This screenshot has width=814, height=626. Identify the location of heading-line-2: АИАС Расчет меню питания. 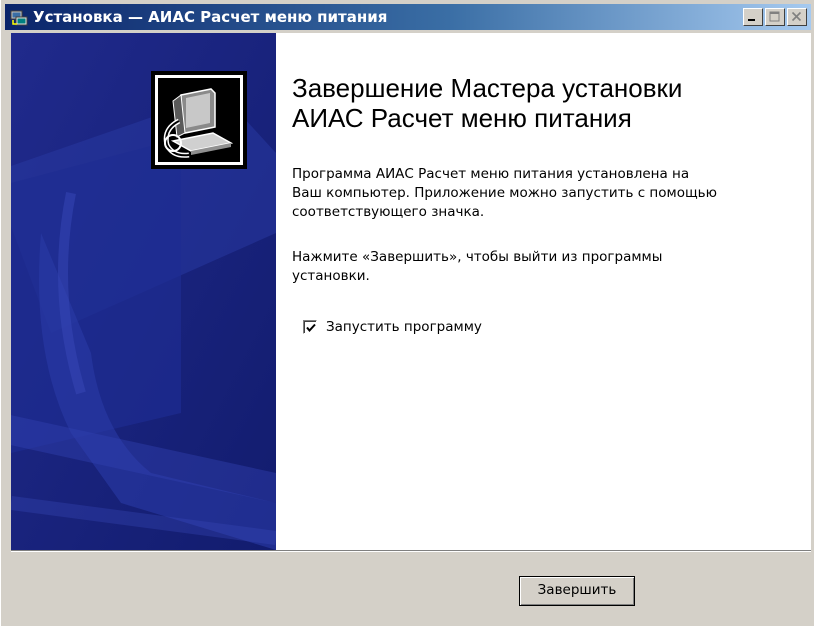
(462, 118).